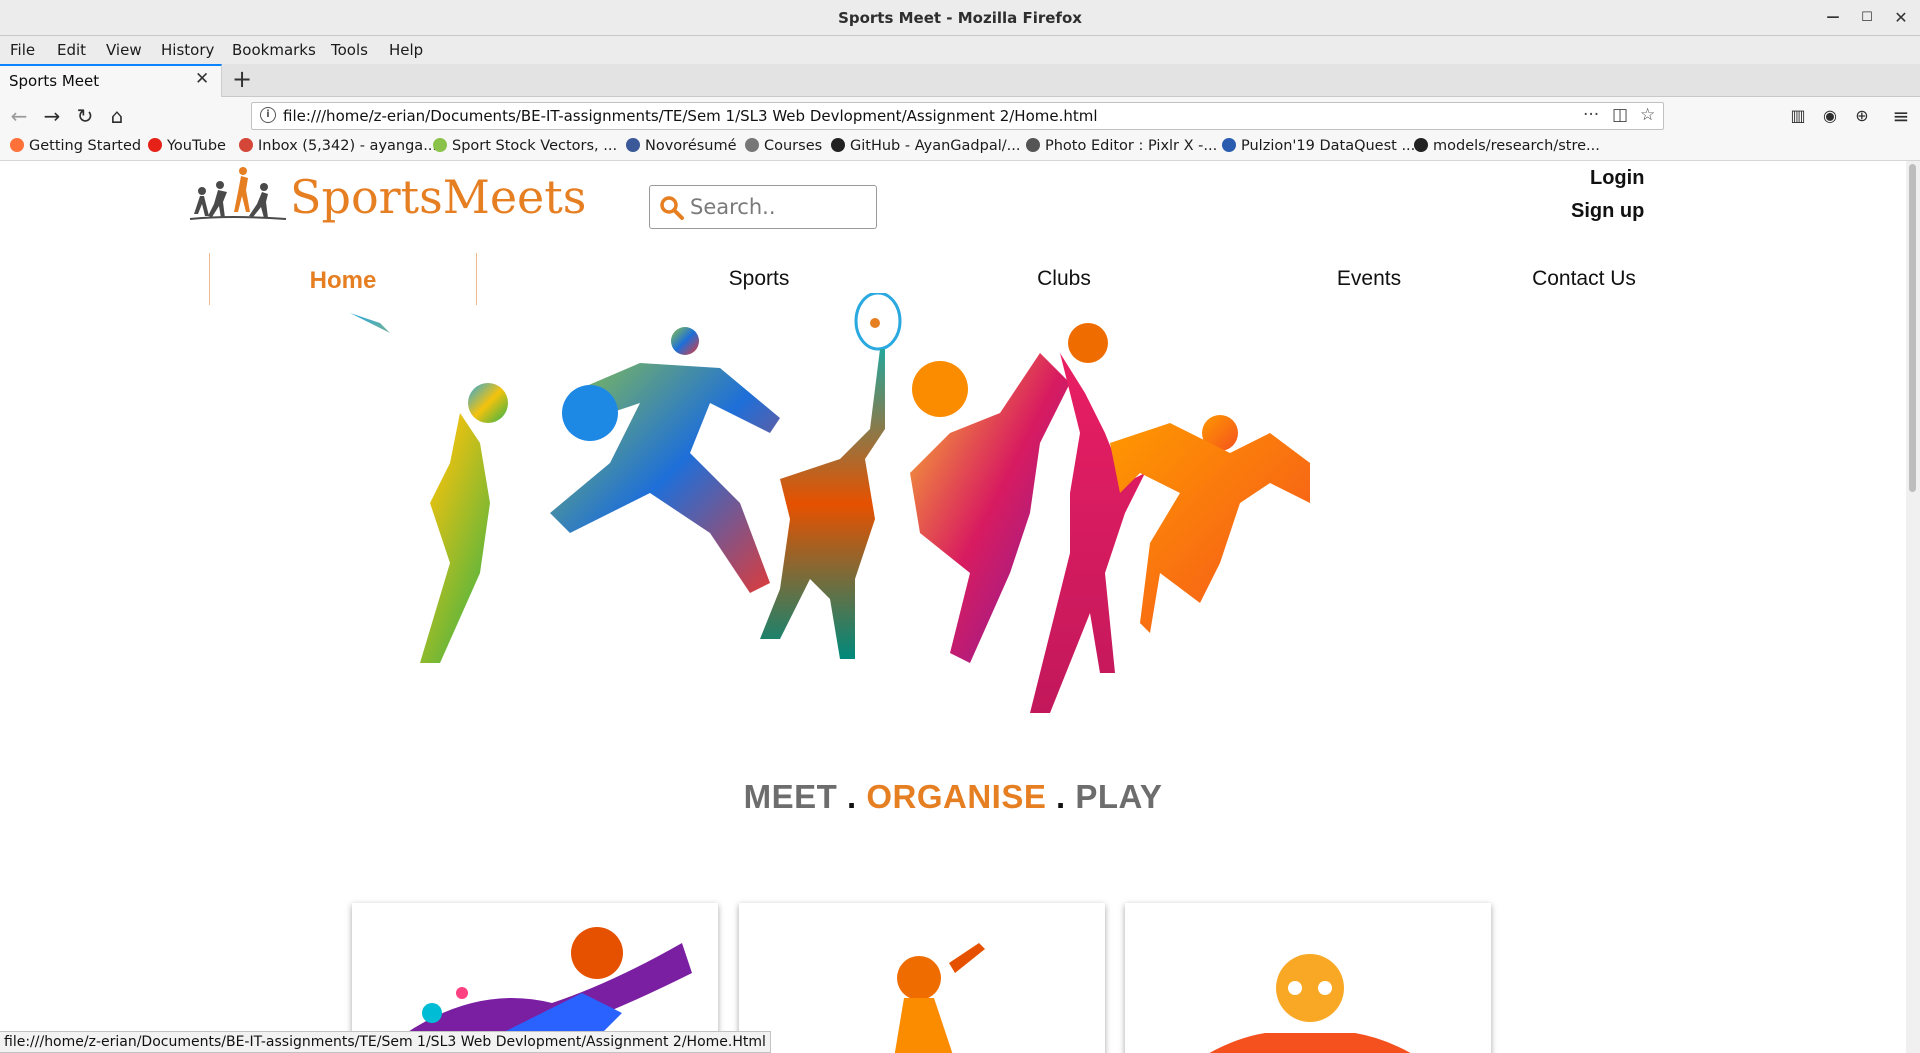  What do you see at coordinates (691, 146) in the screenshot?
I see `bookmark-label: Novorésumé` at bounding box center [691, 146].